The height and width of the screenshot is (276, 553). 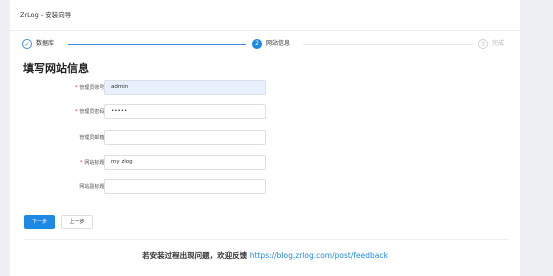 What do you see at coordinates (92, 187) in the screenshot?
I see `site-subtitle-label: 网站副标题:` at bounding box center [92, 187].